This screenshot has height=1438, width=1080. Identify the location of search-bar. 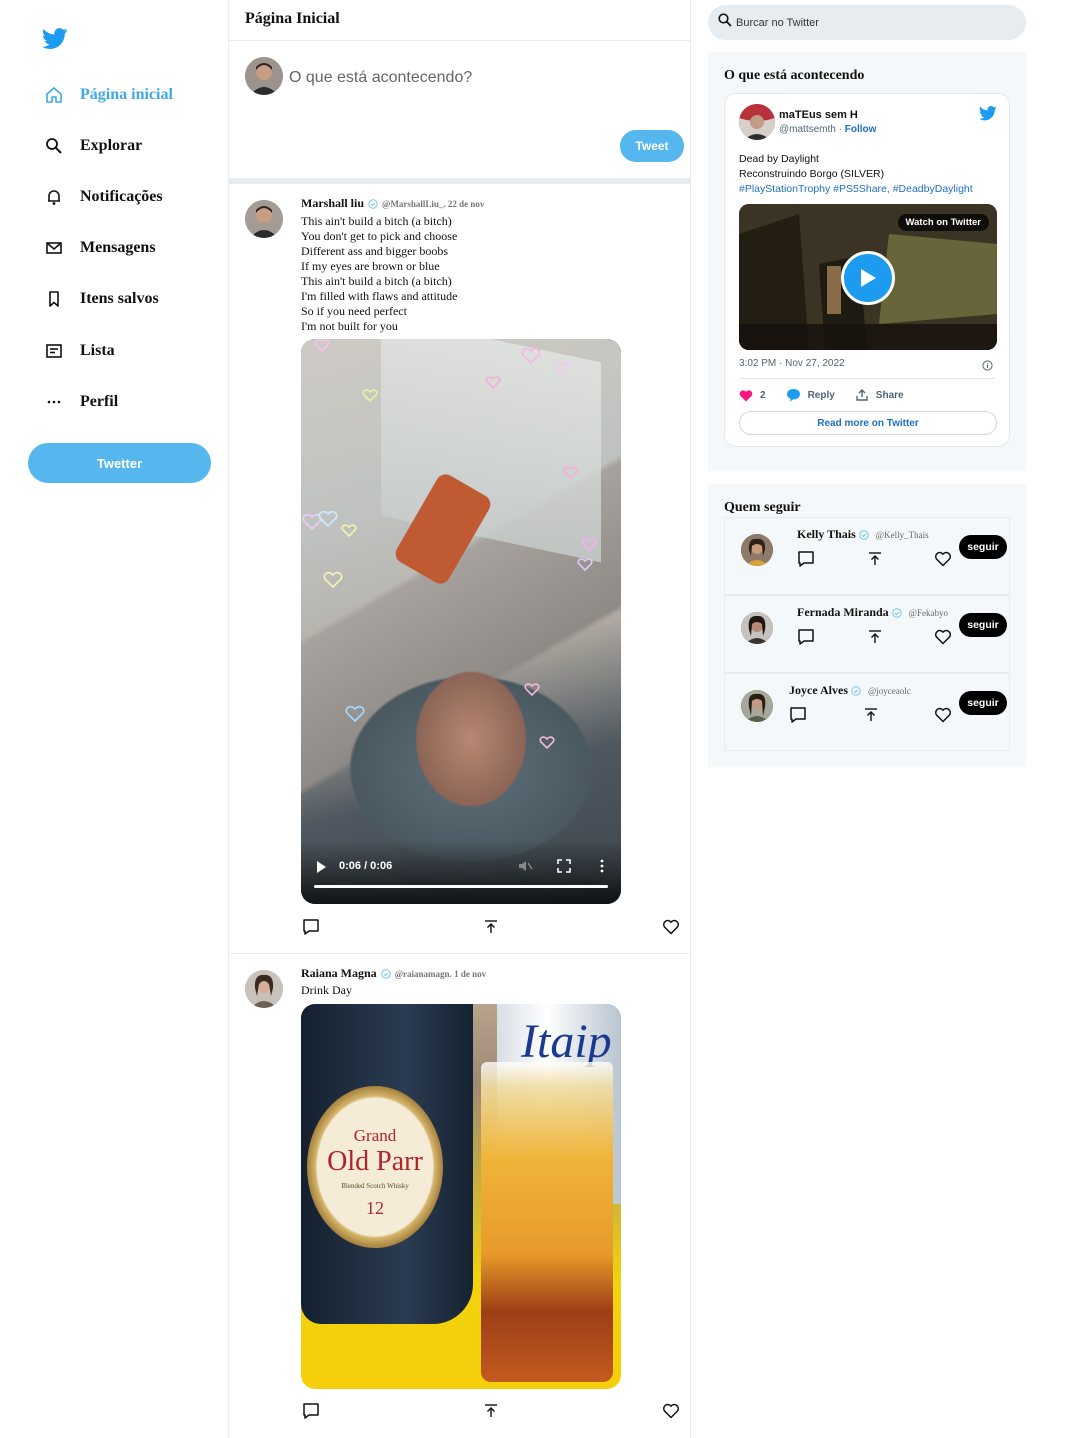
(867, 22).